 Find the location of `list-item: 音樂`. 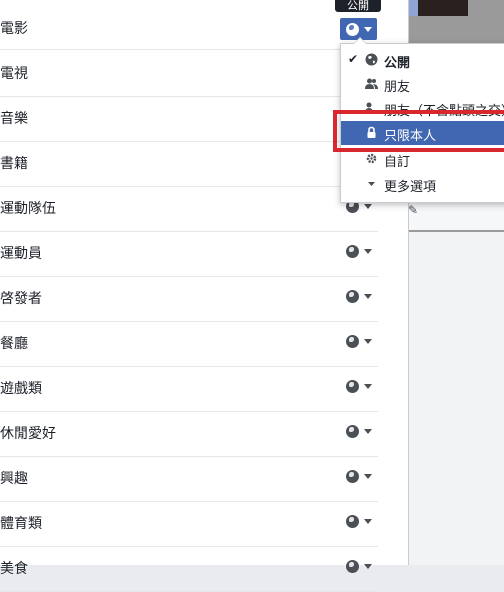

list-item: 音樂 is located at coordinates (189, 119).